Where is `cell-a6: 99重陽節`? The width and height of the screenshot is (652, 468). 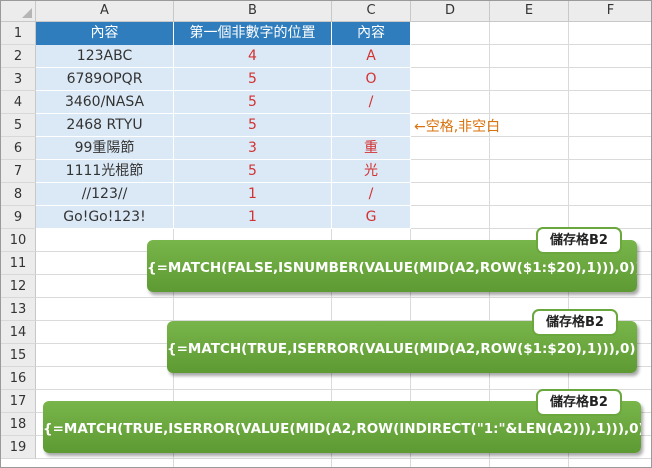
cell-a6: 99重陽節 is located at coordinates (105, 148).